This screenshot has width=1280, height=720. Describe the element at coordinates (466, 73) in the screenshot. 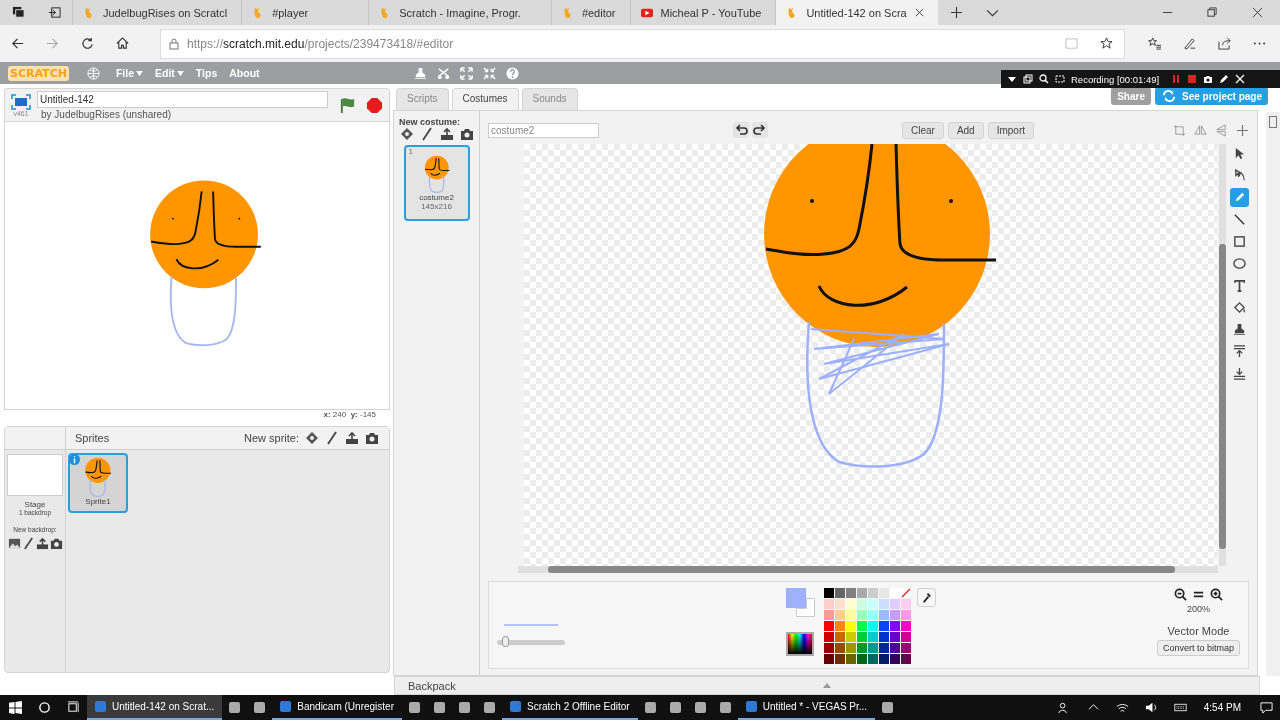

I see `expand-icon` at that location.